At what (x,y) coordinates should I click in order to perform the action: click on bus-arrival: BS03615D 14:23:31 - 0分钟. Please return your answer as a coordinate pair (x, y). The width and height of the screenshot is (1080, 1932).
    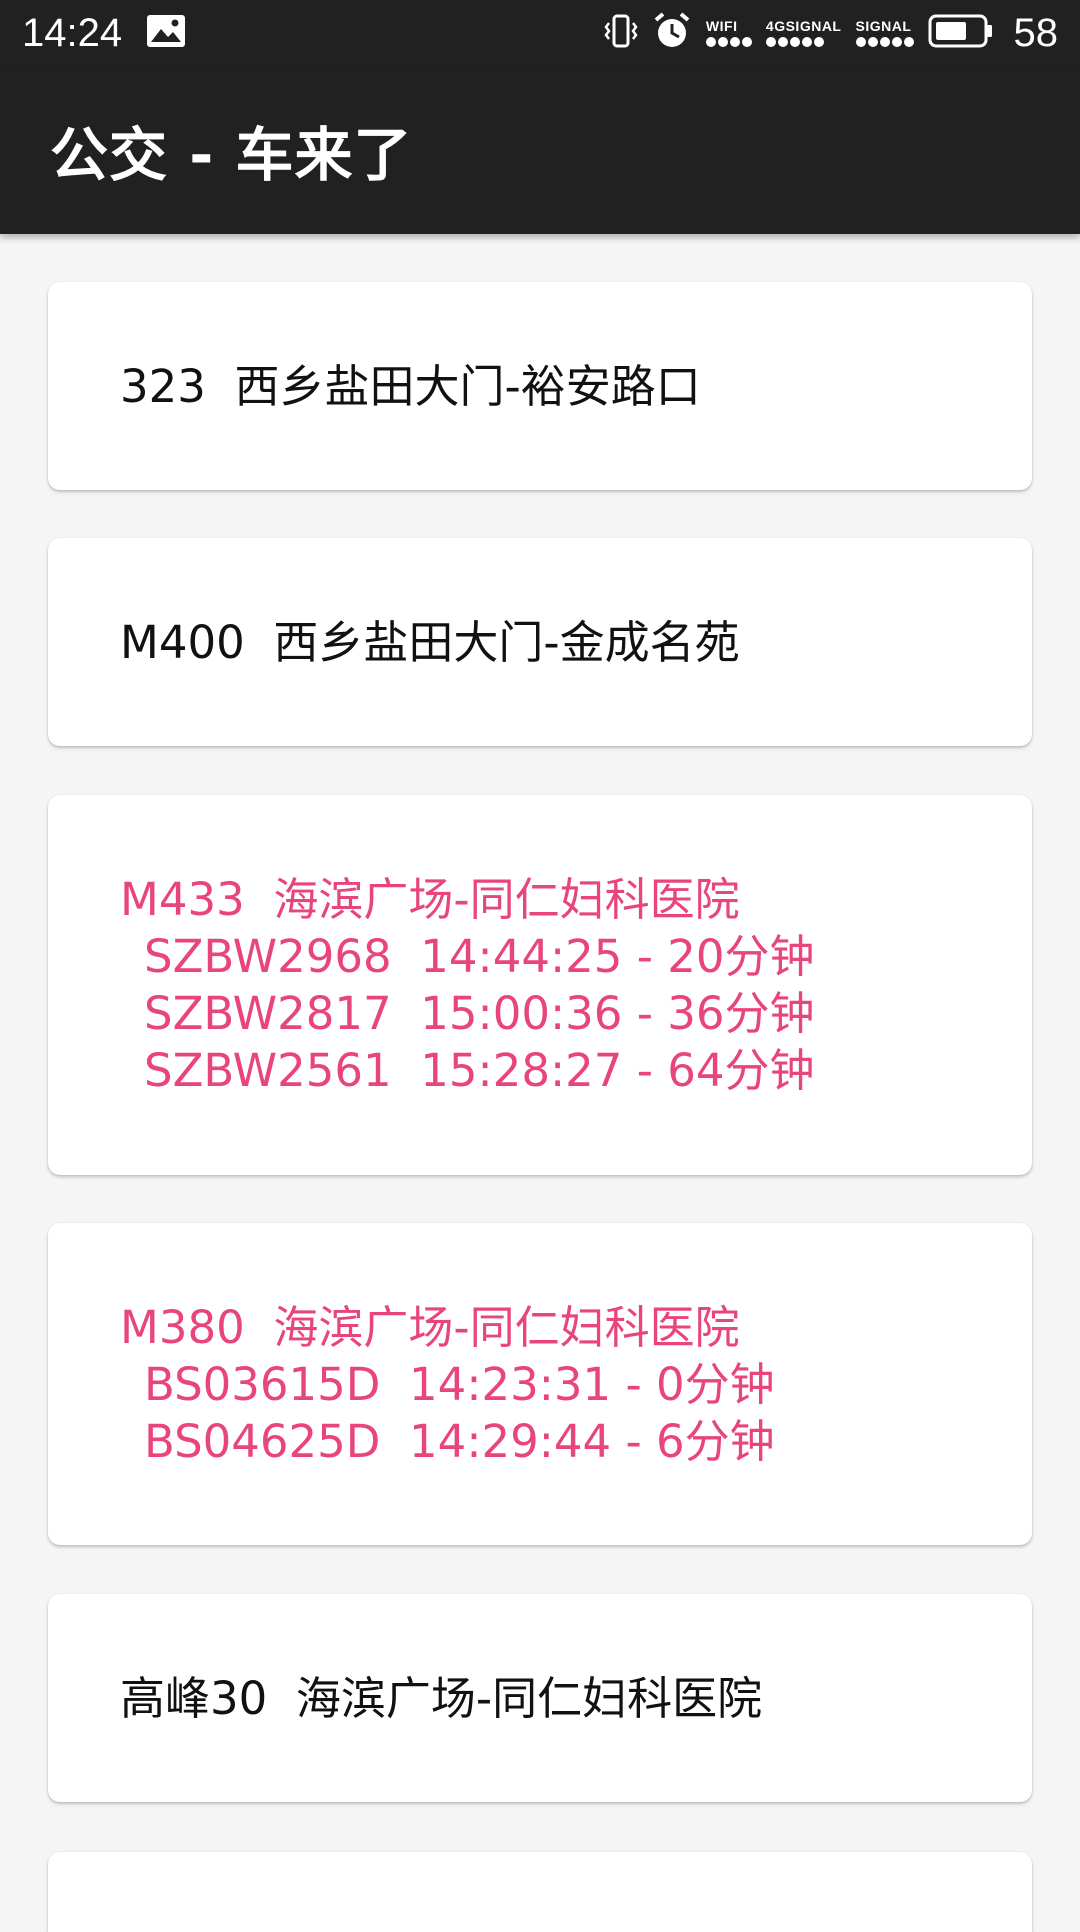
    Looking at the image, I should click on (459, 1384).